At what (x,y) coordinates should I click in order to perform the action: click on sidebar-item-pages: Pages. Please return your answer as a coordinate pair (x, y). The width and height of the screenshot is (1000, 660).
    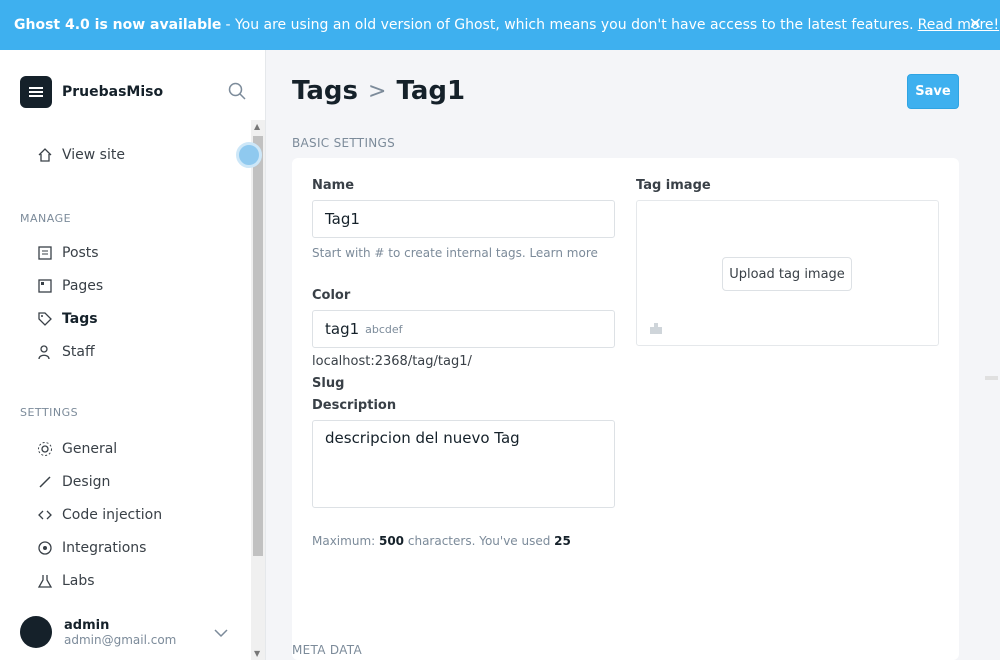
    Looking at the image, I should click on (69, 286).